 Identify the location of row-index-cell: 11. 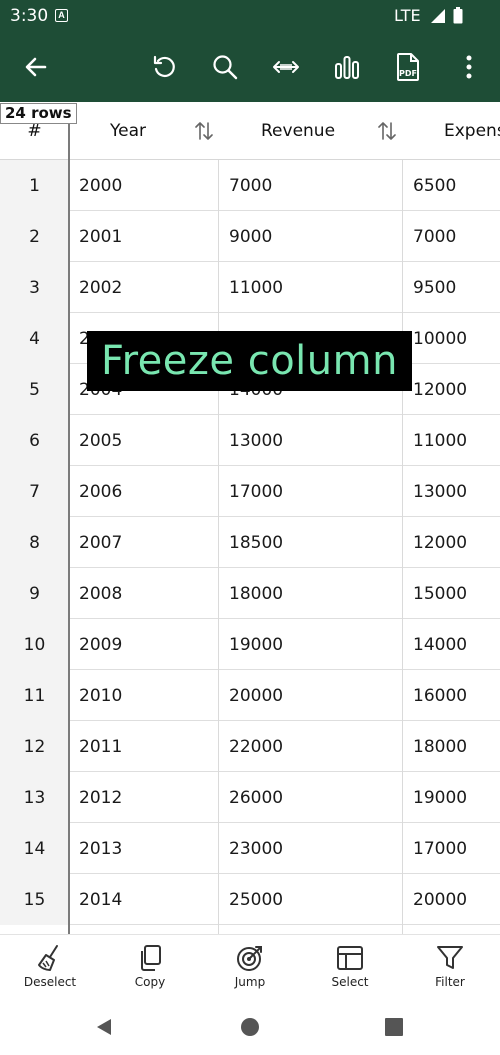
(34, 695).